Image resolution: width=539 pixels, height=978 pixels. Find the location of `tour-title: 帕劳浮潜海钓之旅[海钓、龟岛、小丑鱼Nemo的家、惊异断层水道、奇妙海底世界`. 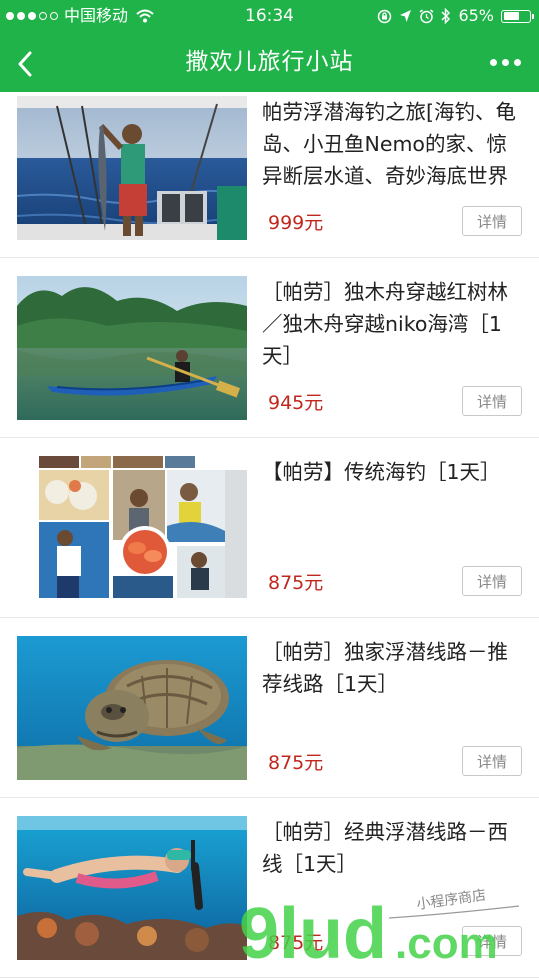

tour-title: 帕劳浮潜海钓之旅[海钓、龟岛、小丑鱼Nemo的家、惊异断层水道、奇妙海底世界 is located at coordinates (392, 146).